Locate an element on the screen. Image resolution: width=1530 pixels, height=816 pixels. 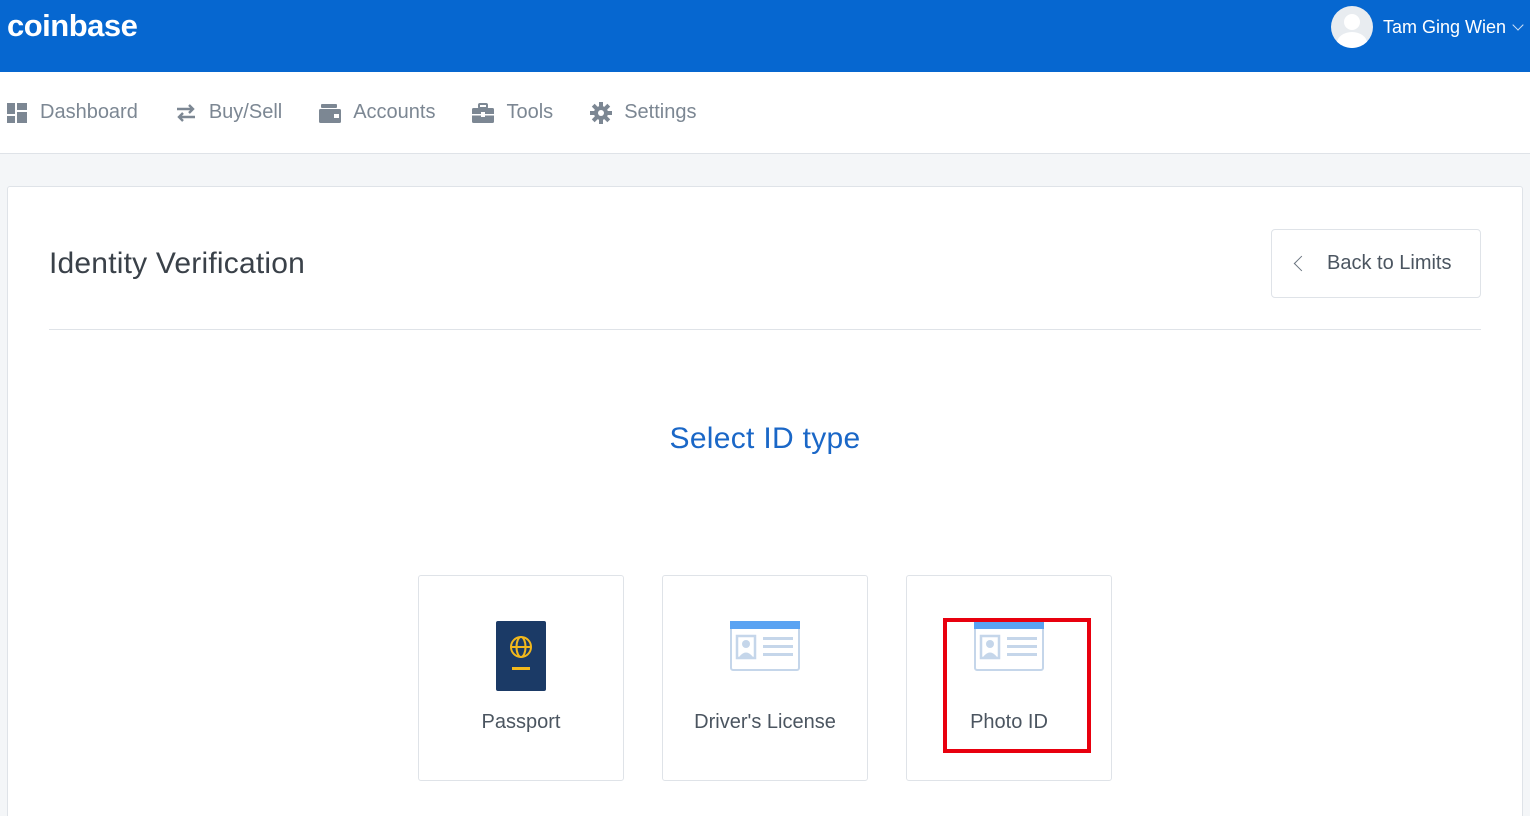
id-option-passport: Passport is located at coordinates (521, 678).